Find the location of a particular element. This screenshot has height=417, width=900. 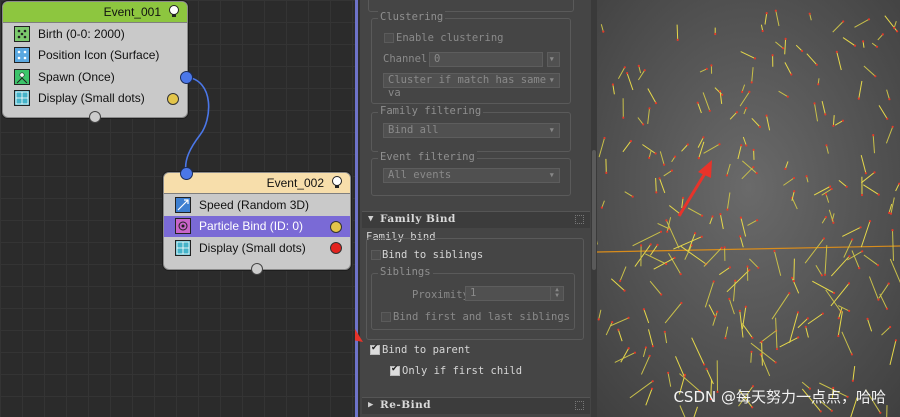

bind-first-last-checkbox is located at coordinates (386, 317).